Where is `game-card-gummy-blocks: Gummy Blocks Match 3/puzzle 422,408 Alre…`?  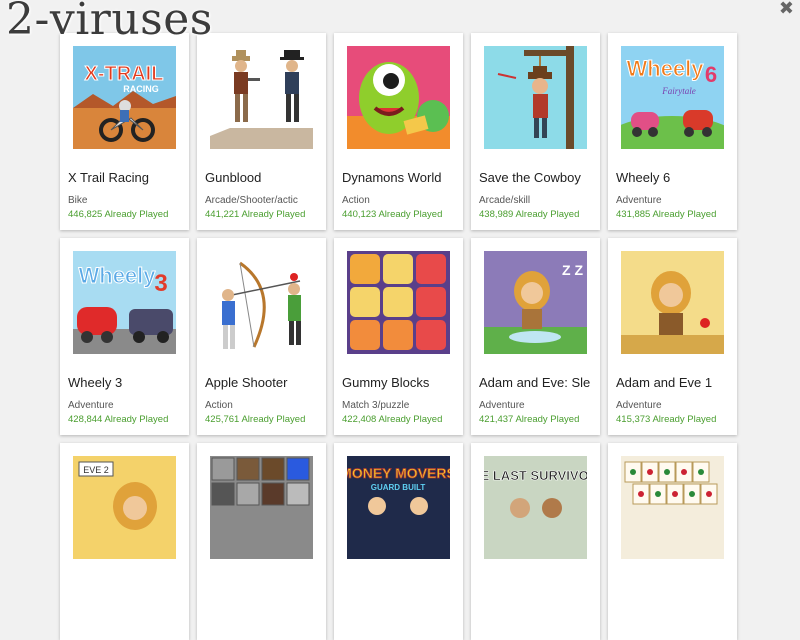 game-card-gummy-blocks: Gummy Blocks Match 3/puzzle 422,408 Alre… is located at coordinates (398, 336).